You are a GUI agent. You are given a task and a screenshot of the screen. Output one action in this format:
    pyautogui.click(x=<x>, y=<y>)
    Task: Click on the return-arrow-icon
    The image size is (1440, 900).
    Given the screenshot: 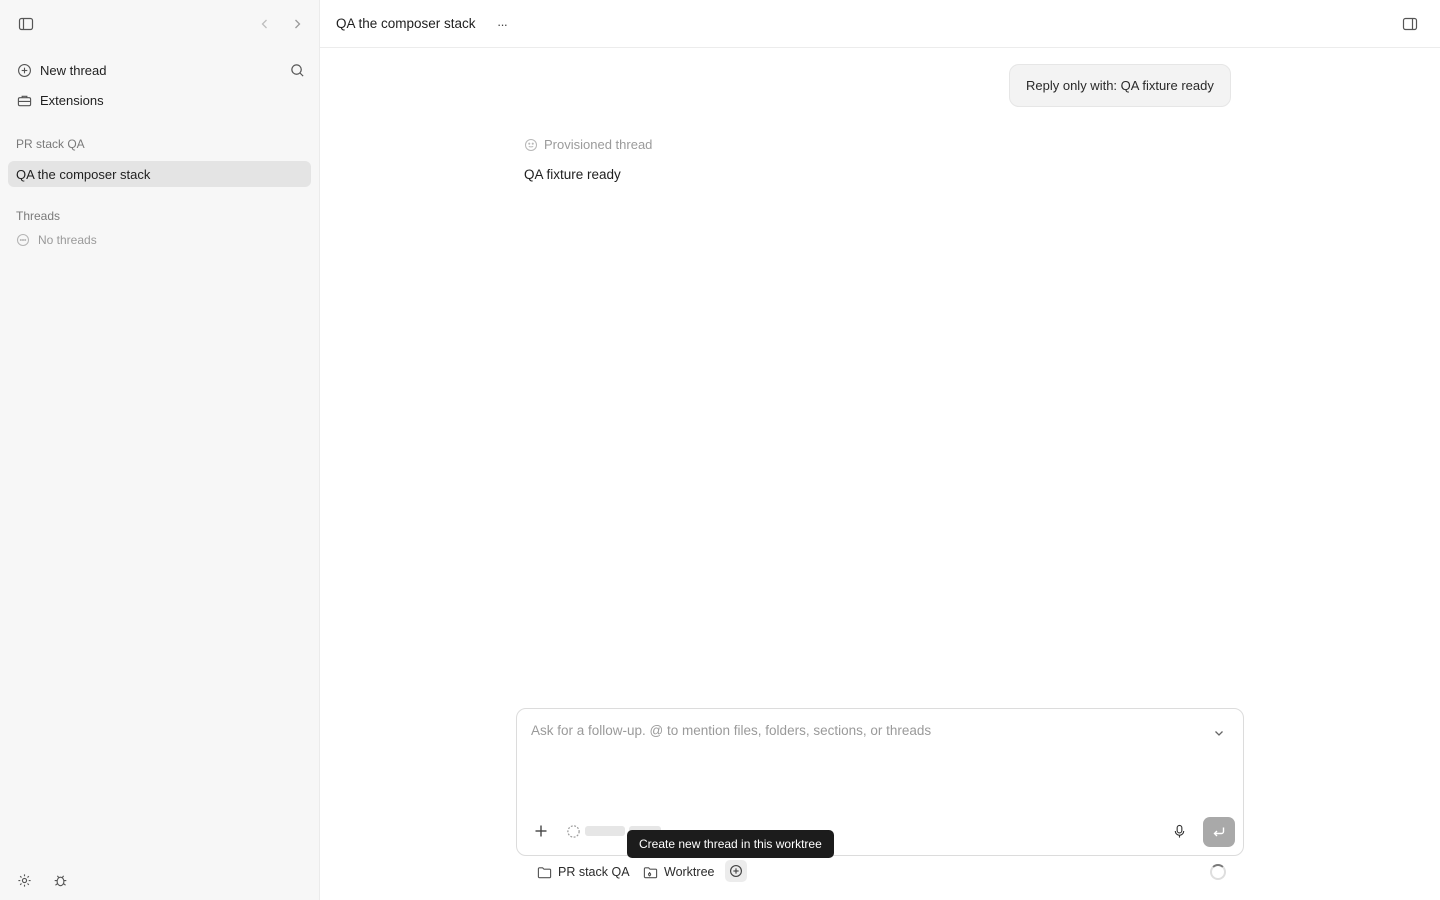 What is the action you would take?
    pyautogui.click(x=1219, y=832)
    